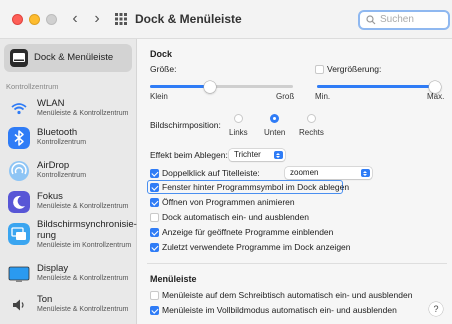 This screenshot has width=452, height=324. I want to click on sidebar-section-label: Kontrollzentrum, so click(32, 86).